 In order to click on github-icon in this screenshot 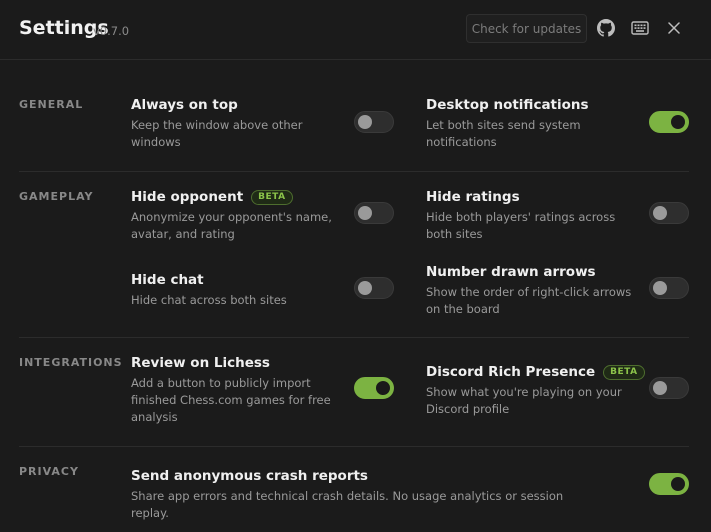, I will do `click(606, 28)`.